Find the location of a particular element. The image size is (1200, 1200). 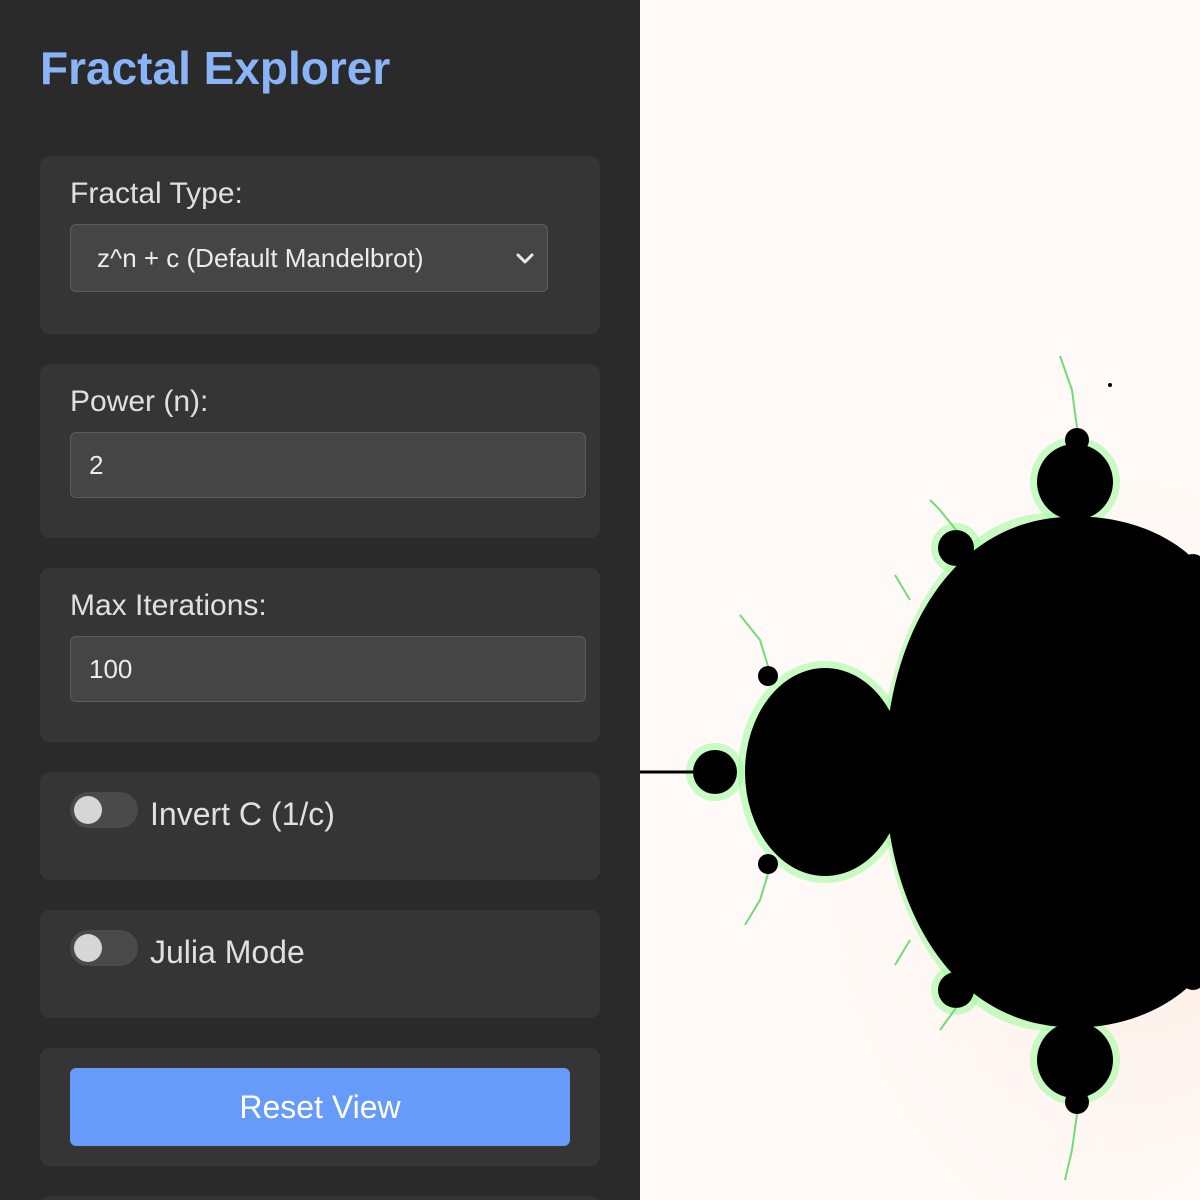

max-iterations-input-value: 100 is located at coordinates (111, 669).